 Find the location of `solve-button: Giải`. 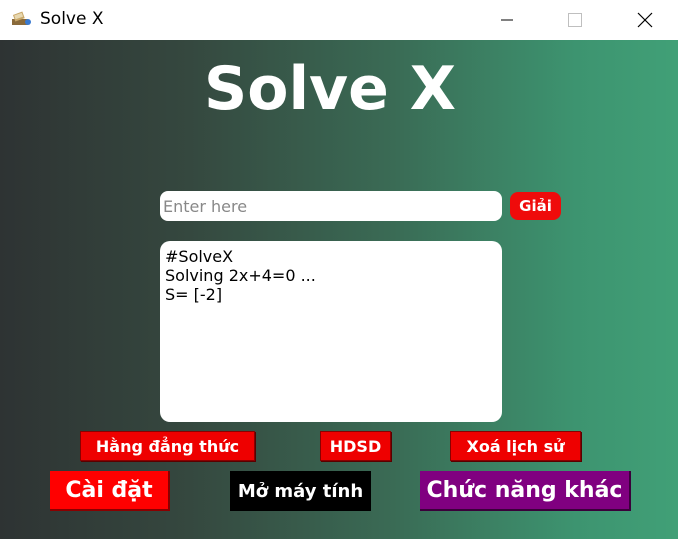

solve-button: Giải is located at coordinates (535, 206).